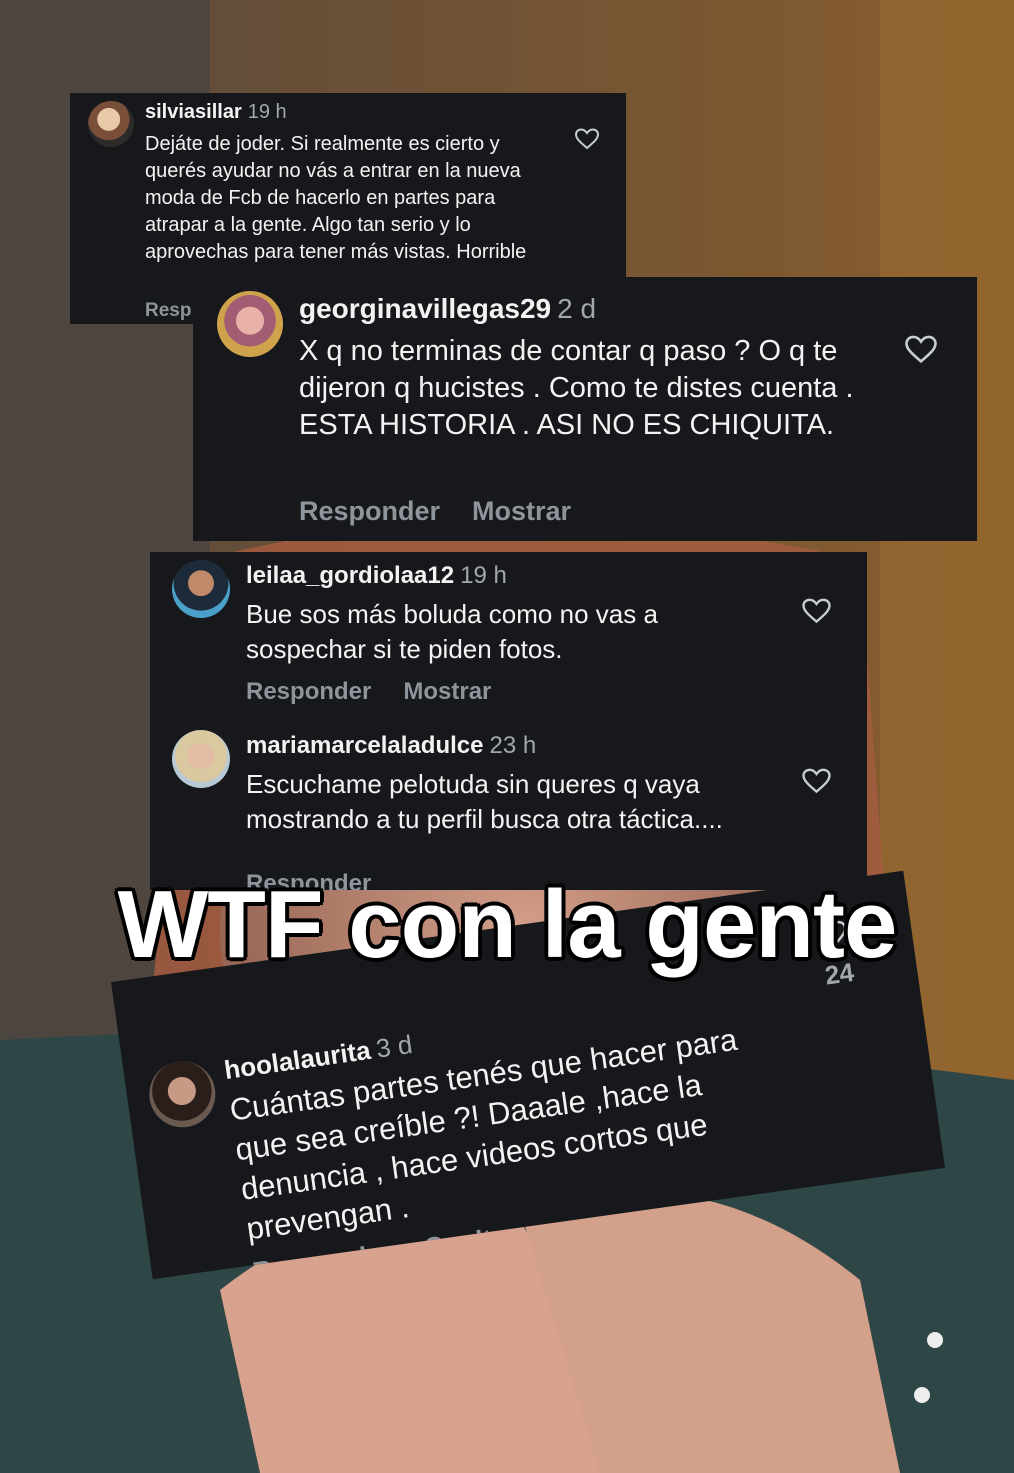  I want to click on comment-time: 3 d, so click(394, 1046).